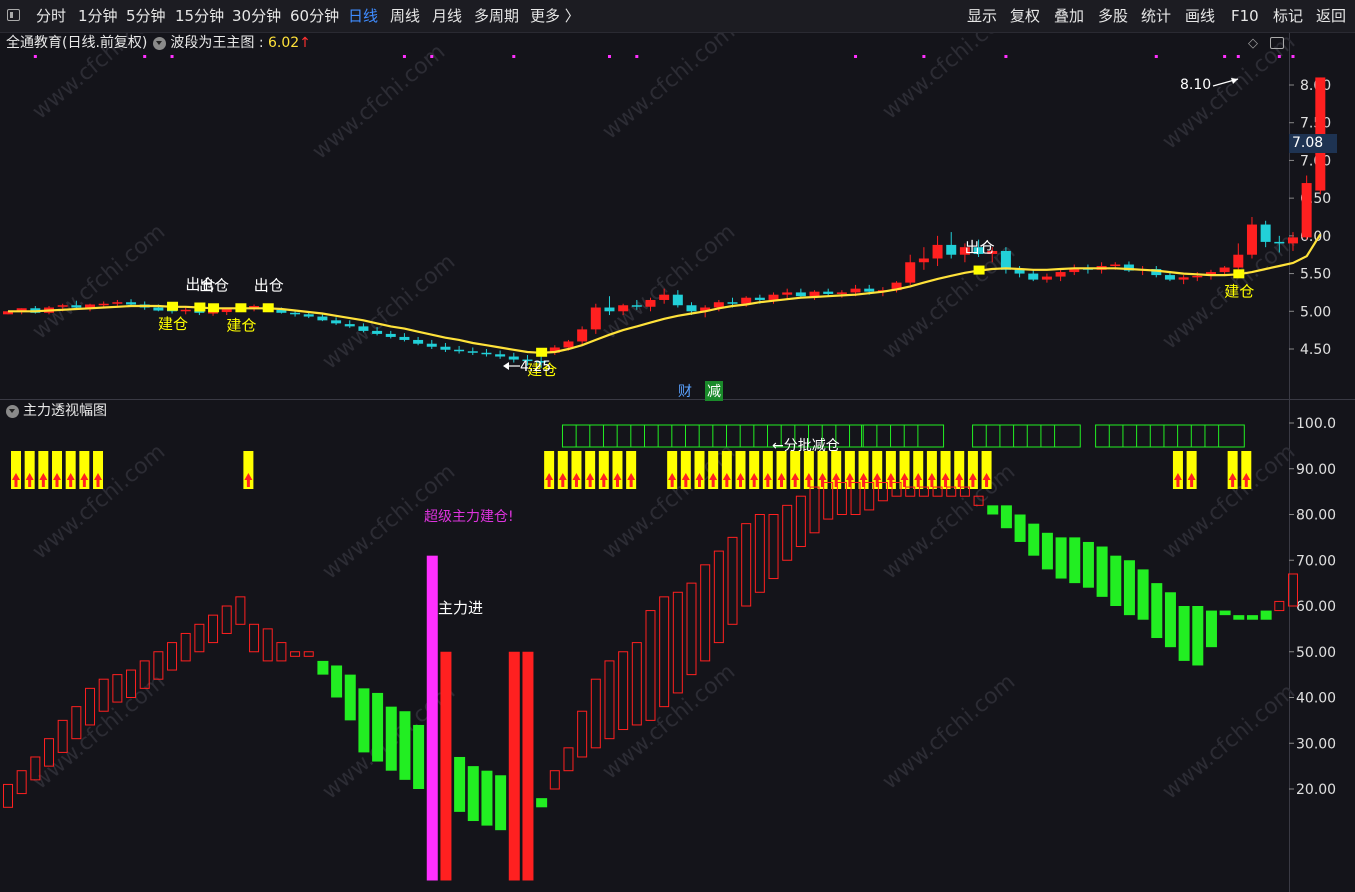 Image resolution: width=1355 pixels, height=892 pixels. I want to click on tab-period-2: 5分钟, so click(146, 16).